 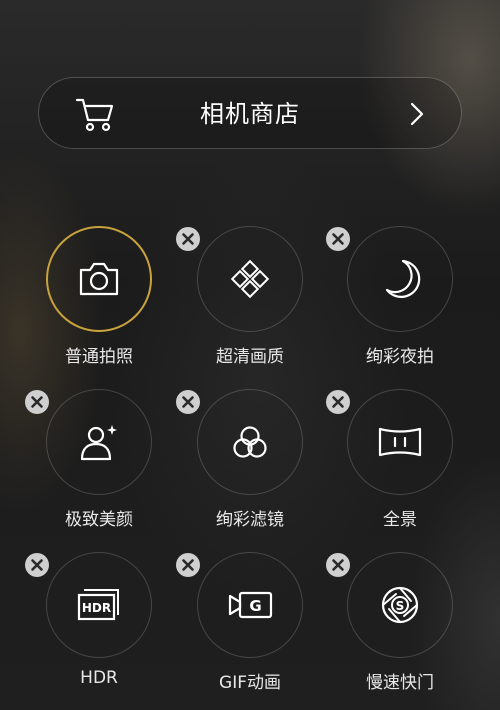 I want to click on mode-label: 极致美颜, so click(x=99, y=520).